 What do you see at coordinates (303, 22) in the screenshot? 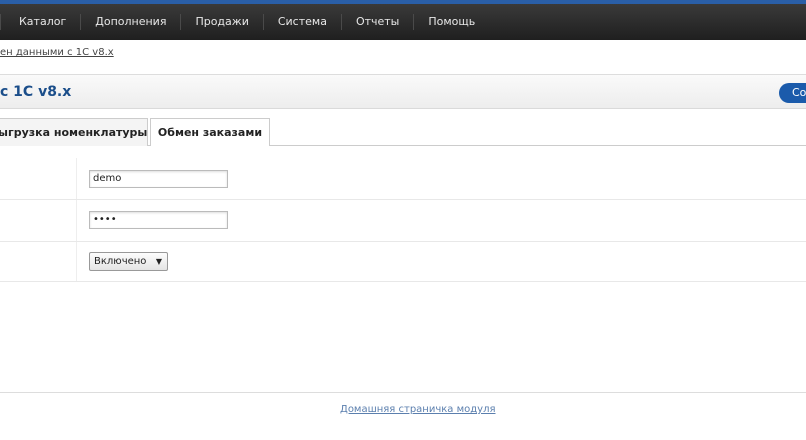
I see `menu-item-system: Система` at bounding box center [303, 22].